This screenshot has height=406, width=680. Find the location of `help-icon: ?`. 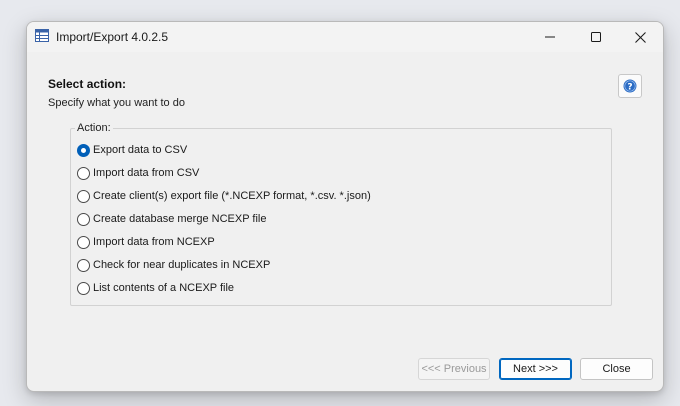

help-icon: ? is located at coordinates (630, 86).